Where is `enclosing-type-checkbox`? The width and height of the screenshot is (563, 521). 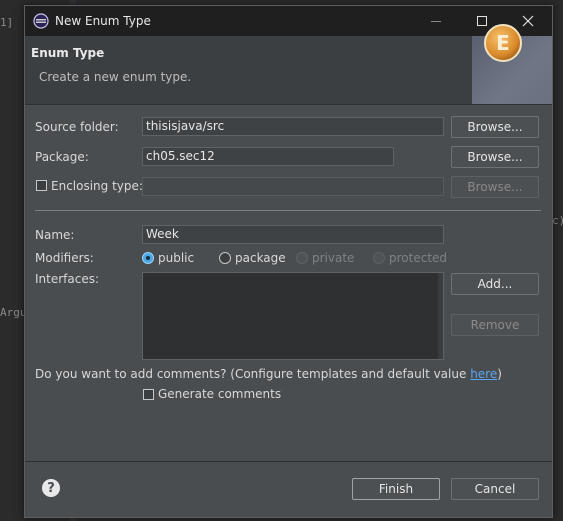 enclosing-type-checkbox is located at coordinates (41, 185).